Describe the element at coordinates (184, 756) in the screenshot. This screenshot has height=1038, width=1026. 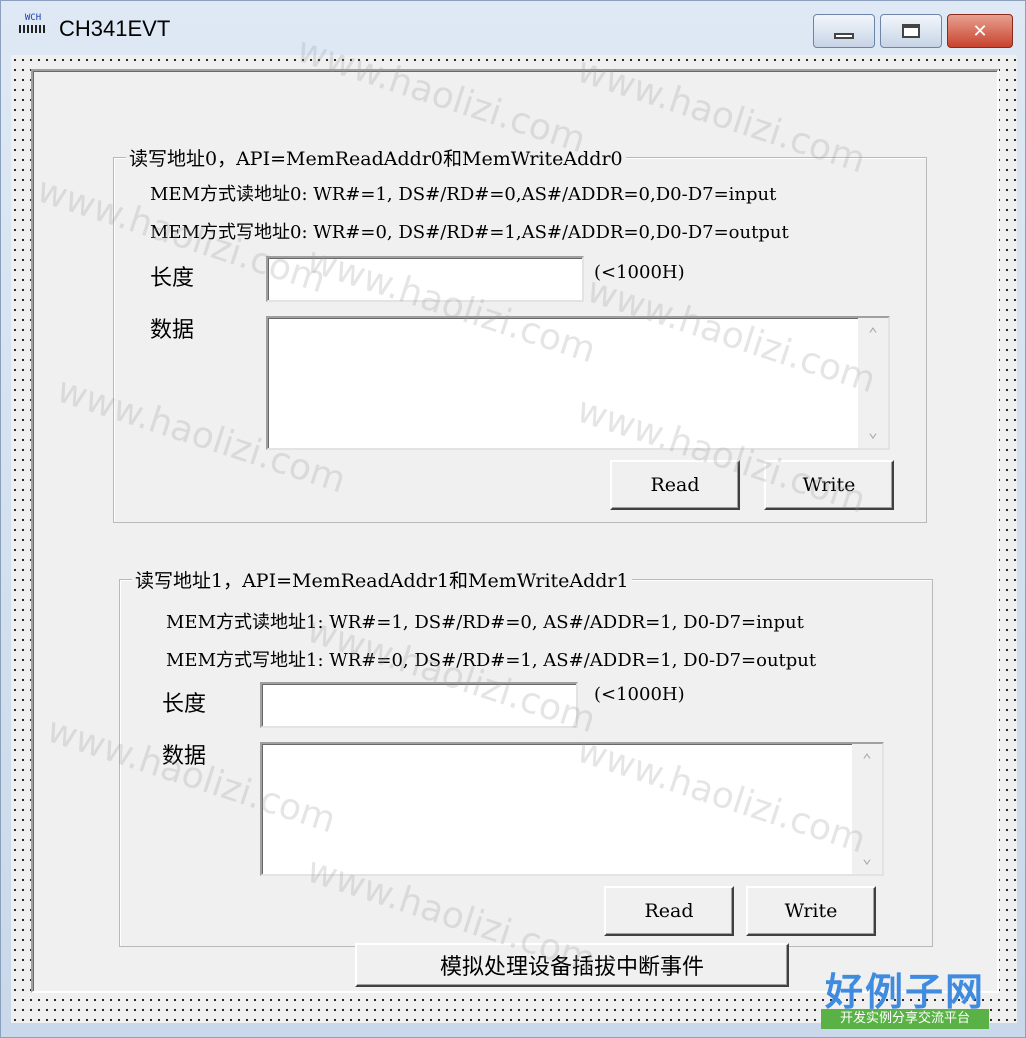
I see `data-label-1: 数据` at that location.